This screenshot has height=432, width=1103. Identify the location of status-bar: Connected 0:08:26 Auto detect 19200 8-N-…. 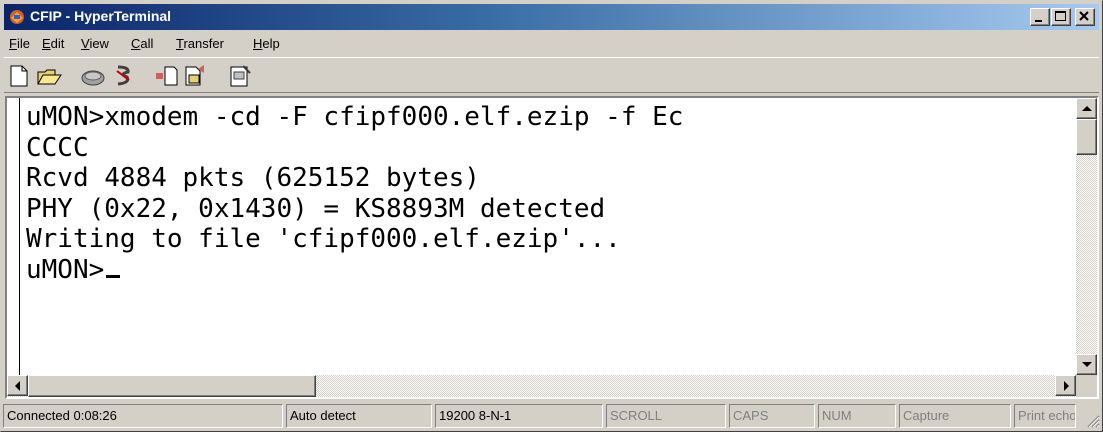
(552, 416).